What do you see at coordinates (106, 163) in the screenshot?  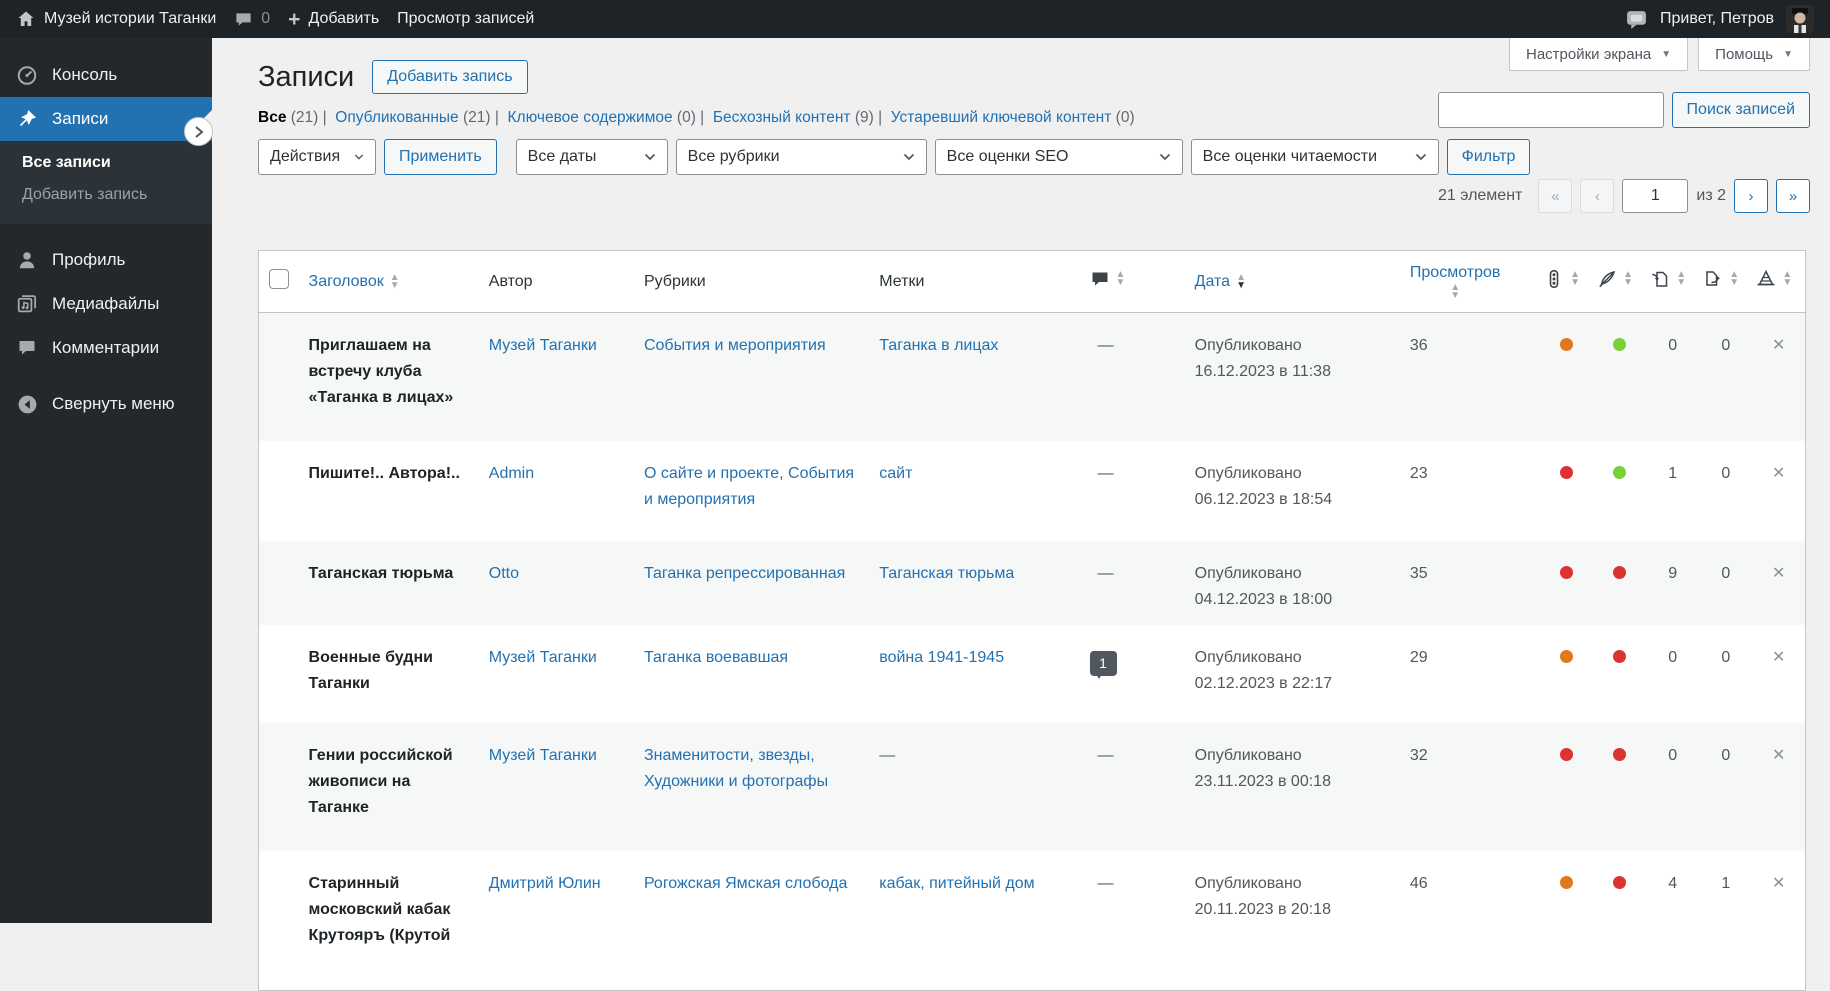 I see `sidebar-item-all-posts: Все записи` at bounding box center [106, 163].